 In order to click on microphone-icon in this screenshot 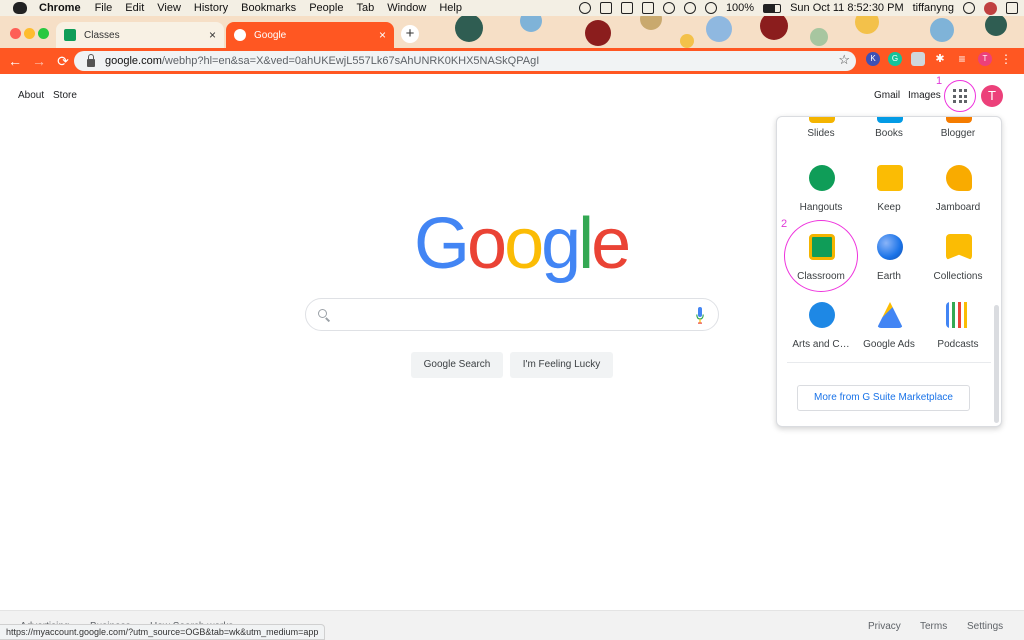, I will do `click(700, 315)`.